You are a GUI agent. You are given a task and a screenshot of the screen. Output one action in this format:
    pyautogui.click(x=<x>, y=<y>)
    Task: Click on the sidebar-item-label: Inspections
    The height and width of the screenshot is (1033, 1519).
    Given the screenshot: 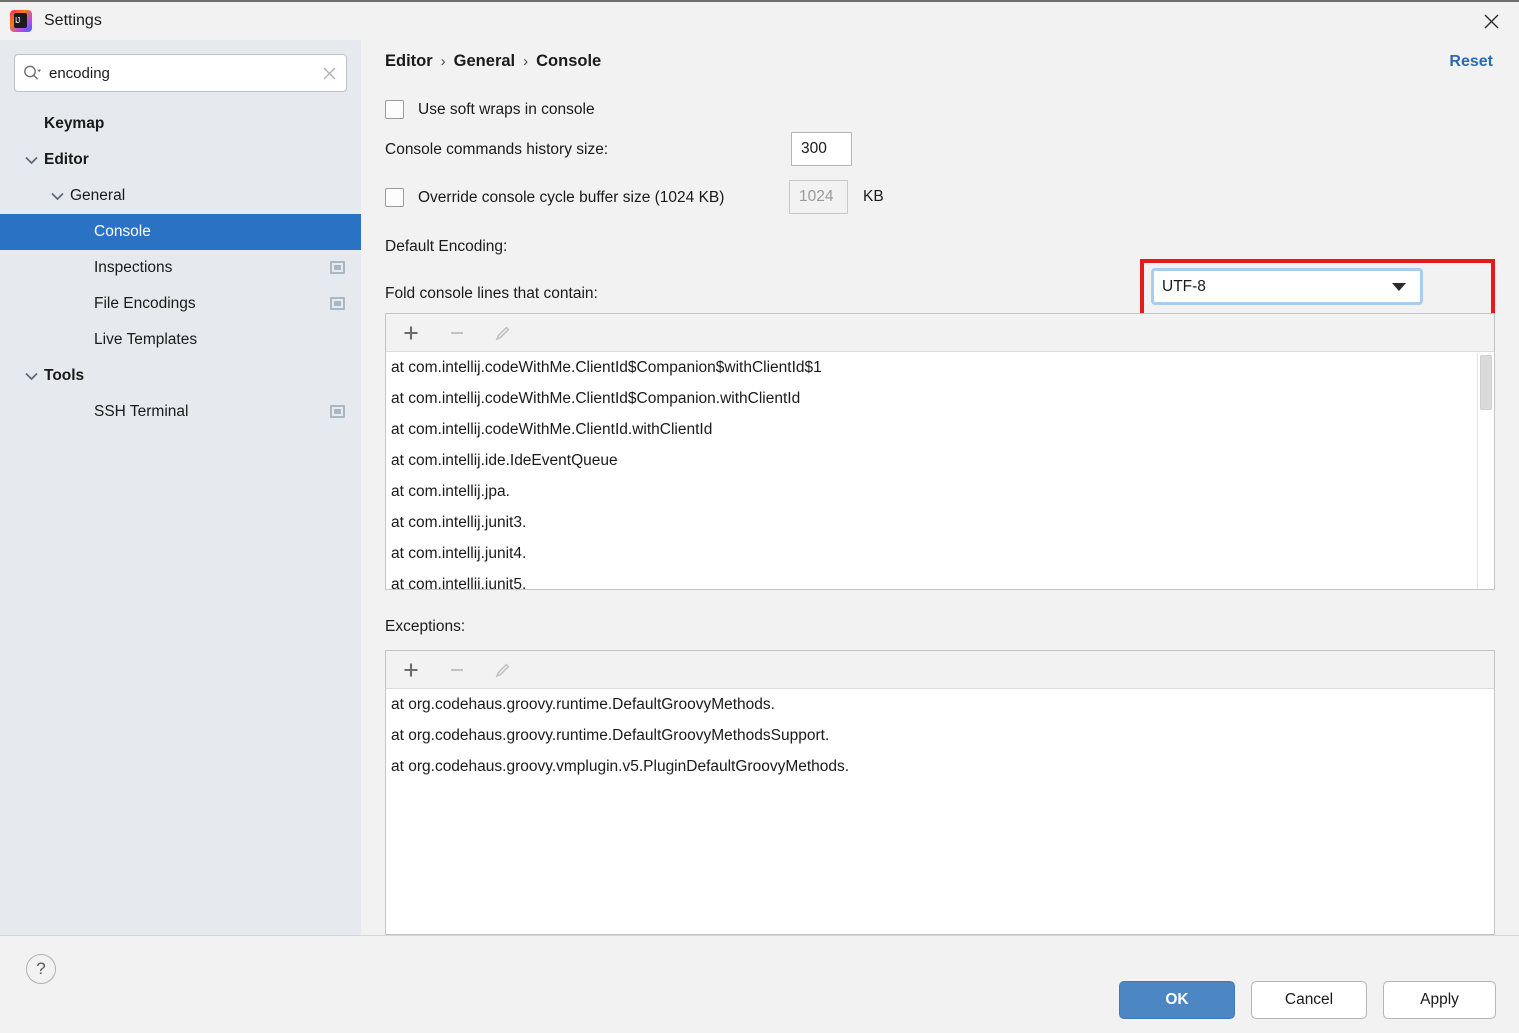 What is the action you would take?
    pyautogui.click(x=133, y=267)
    